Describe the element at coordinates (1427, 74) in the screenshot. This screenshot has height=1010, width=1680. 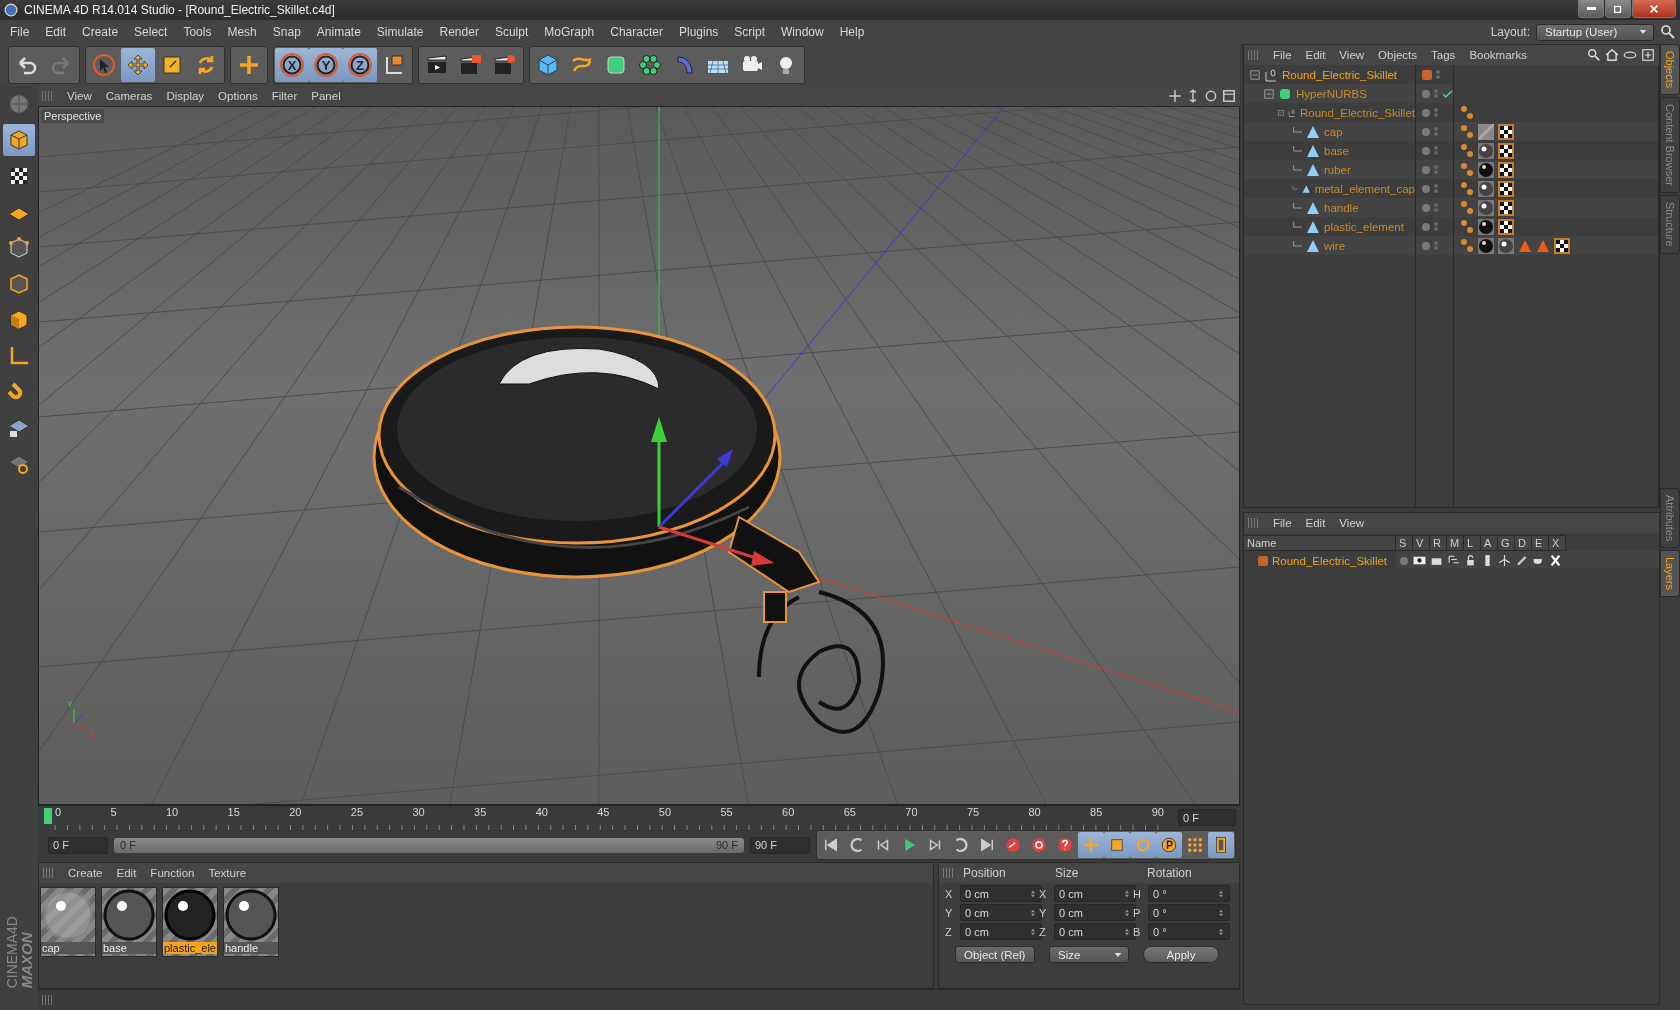
I see `layer-color-swatch` at that location.